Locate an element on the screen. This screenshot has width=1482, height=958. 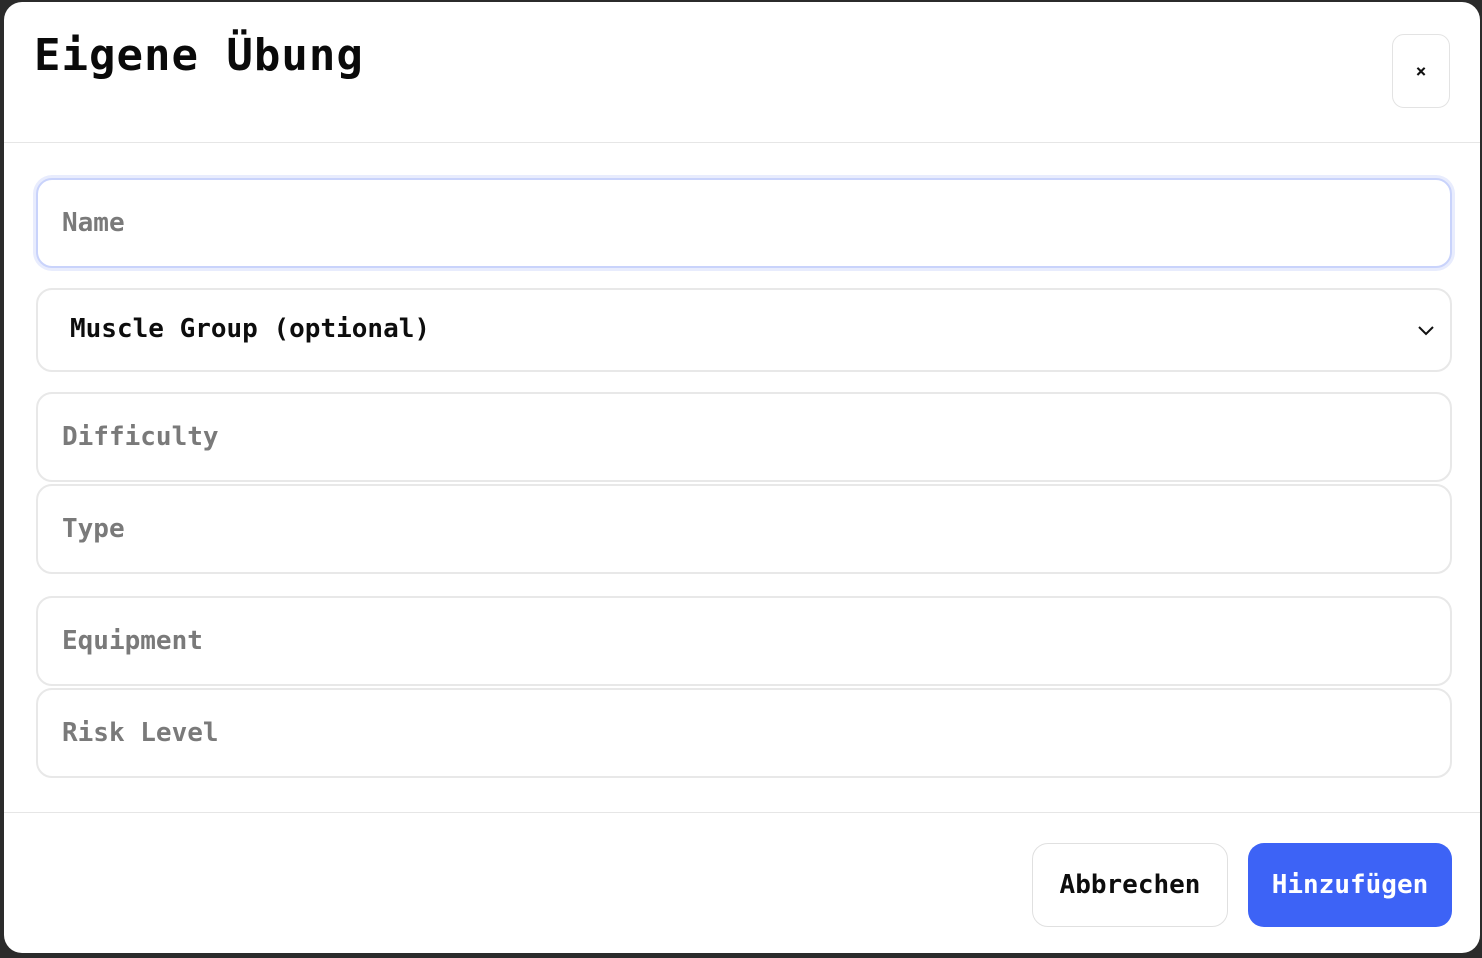
type-input is located at coordinates (744, 529).